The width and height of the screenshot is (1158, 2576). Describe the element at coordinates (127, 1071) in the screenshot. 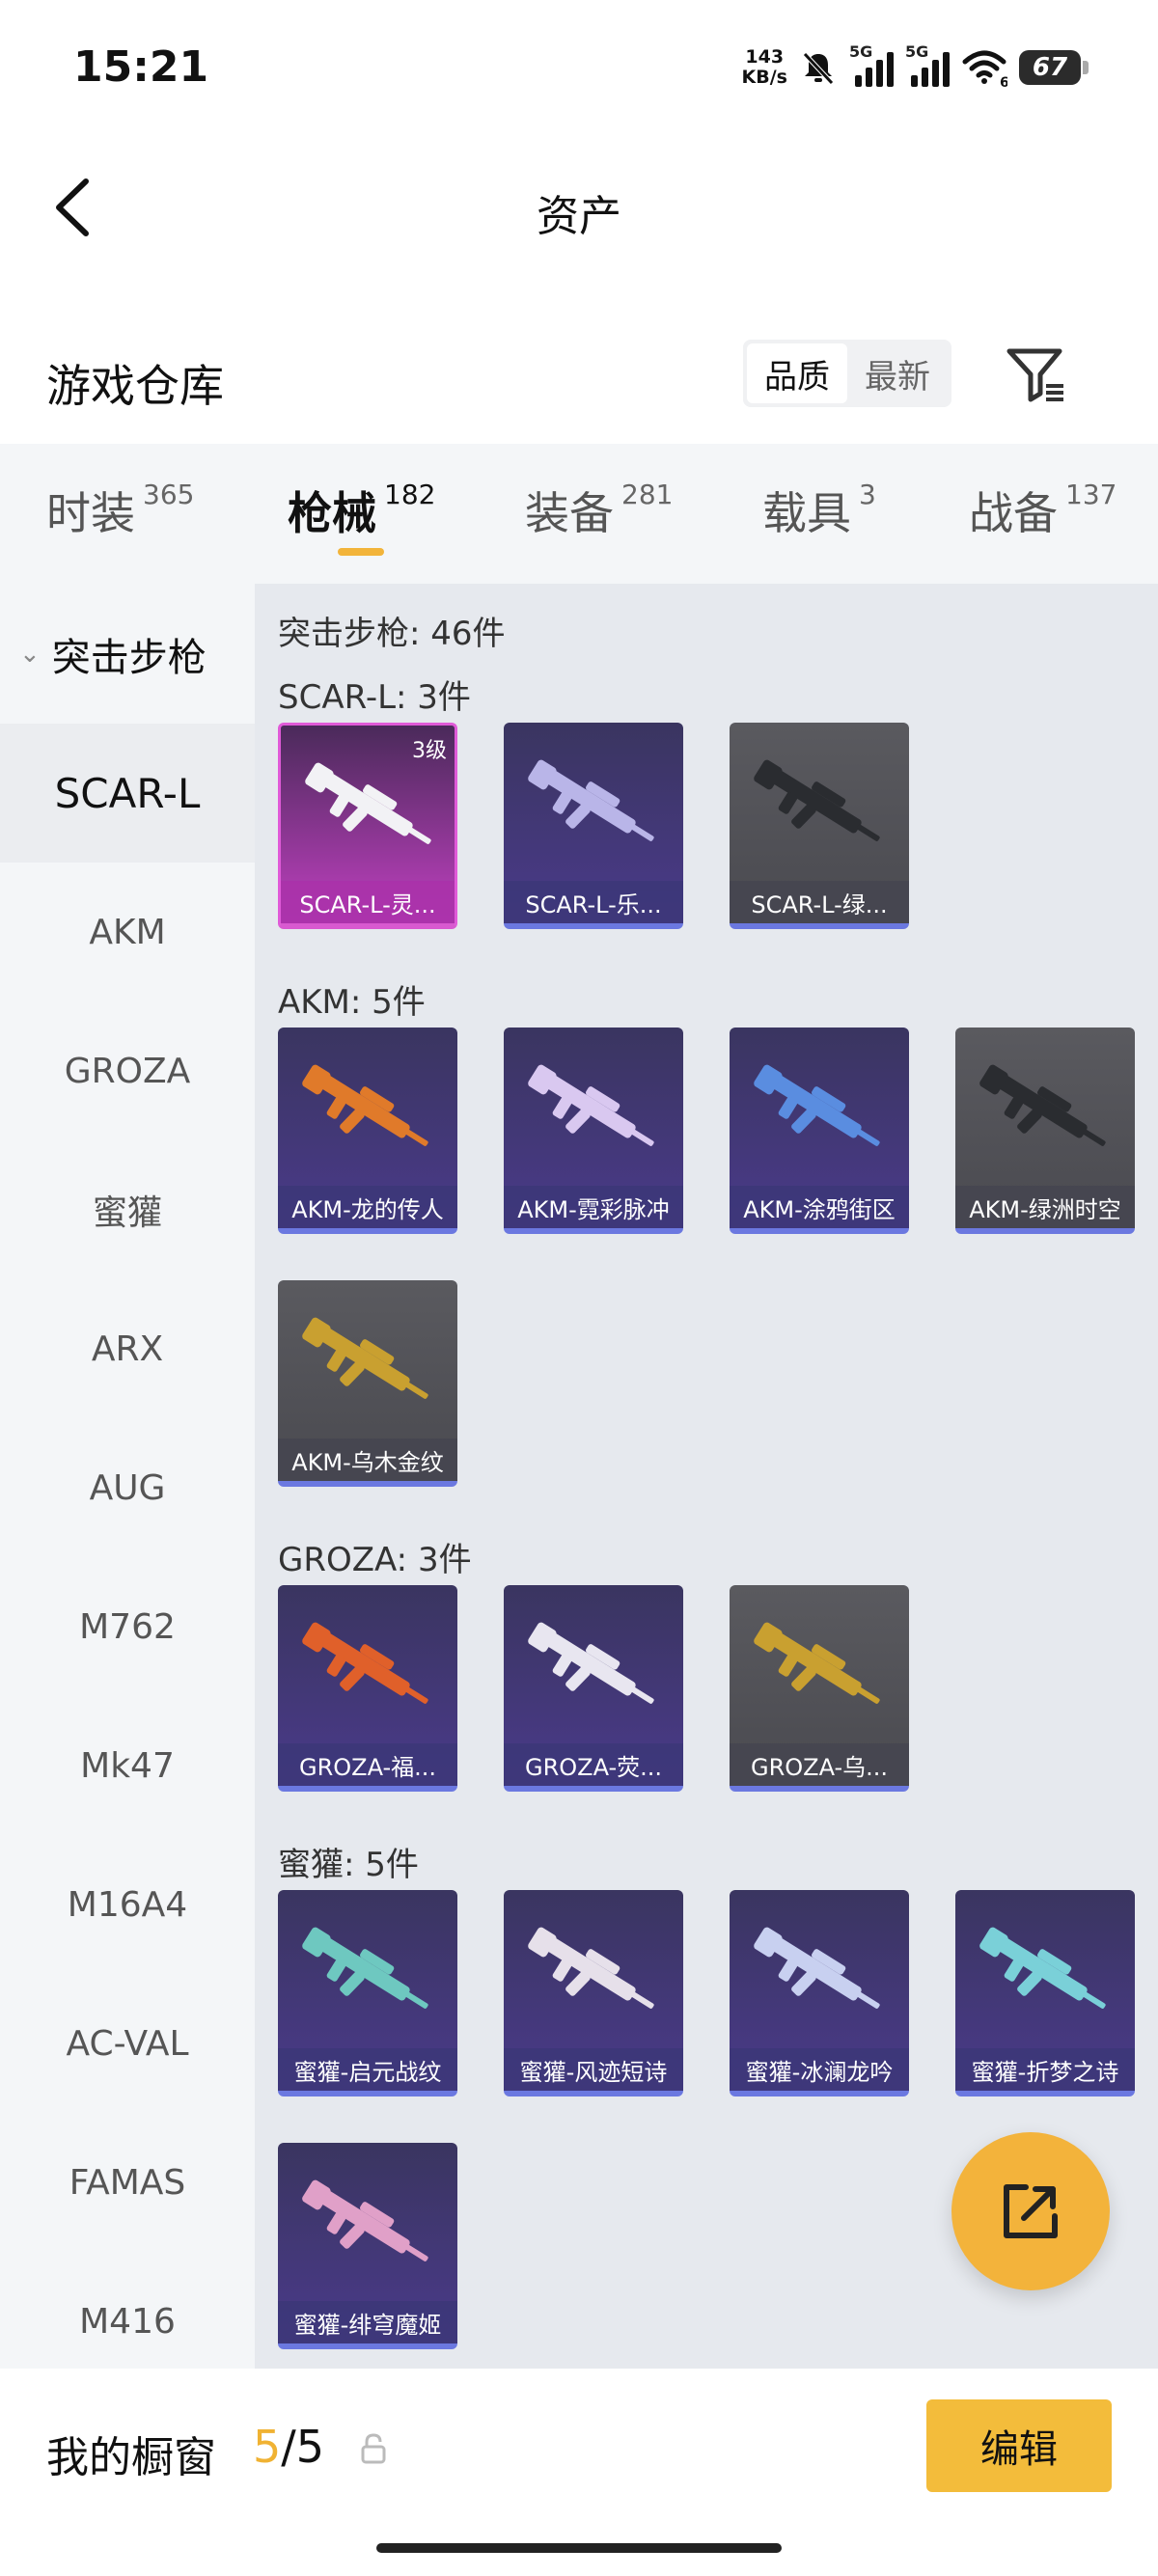

I see `sidebar-item-groza: GROZA` at that location.